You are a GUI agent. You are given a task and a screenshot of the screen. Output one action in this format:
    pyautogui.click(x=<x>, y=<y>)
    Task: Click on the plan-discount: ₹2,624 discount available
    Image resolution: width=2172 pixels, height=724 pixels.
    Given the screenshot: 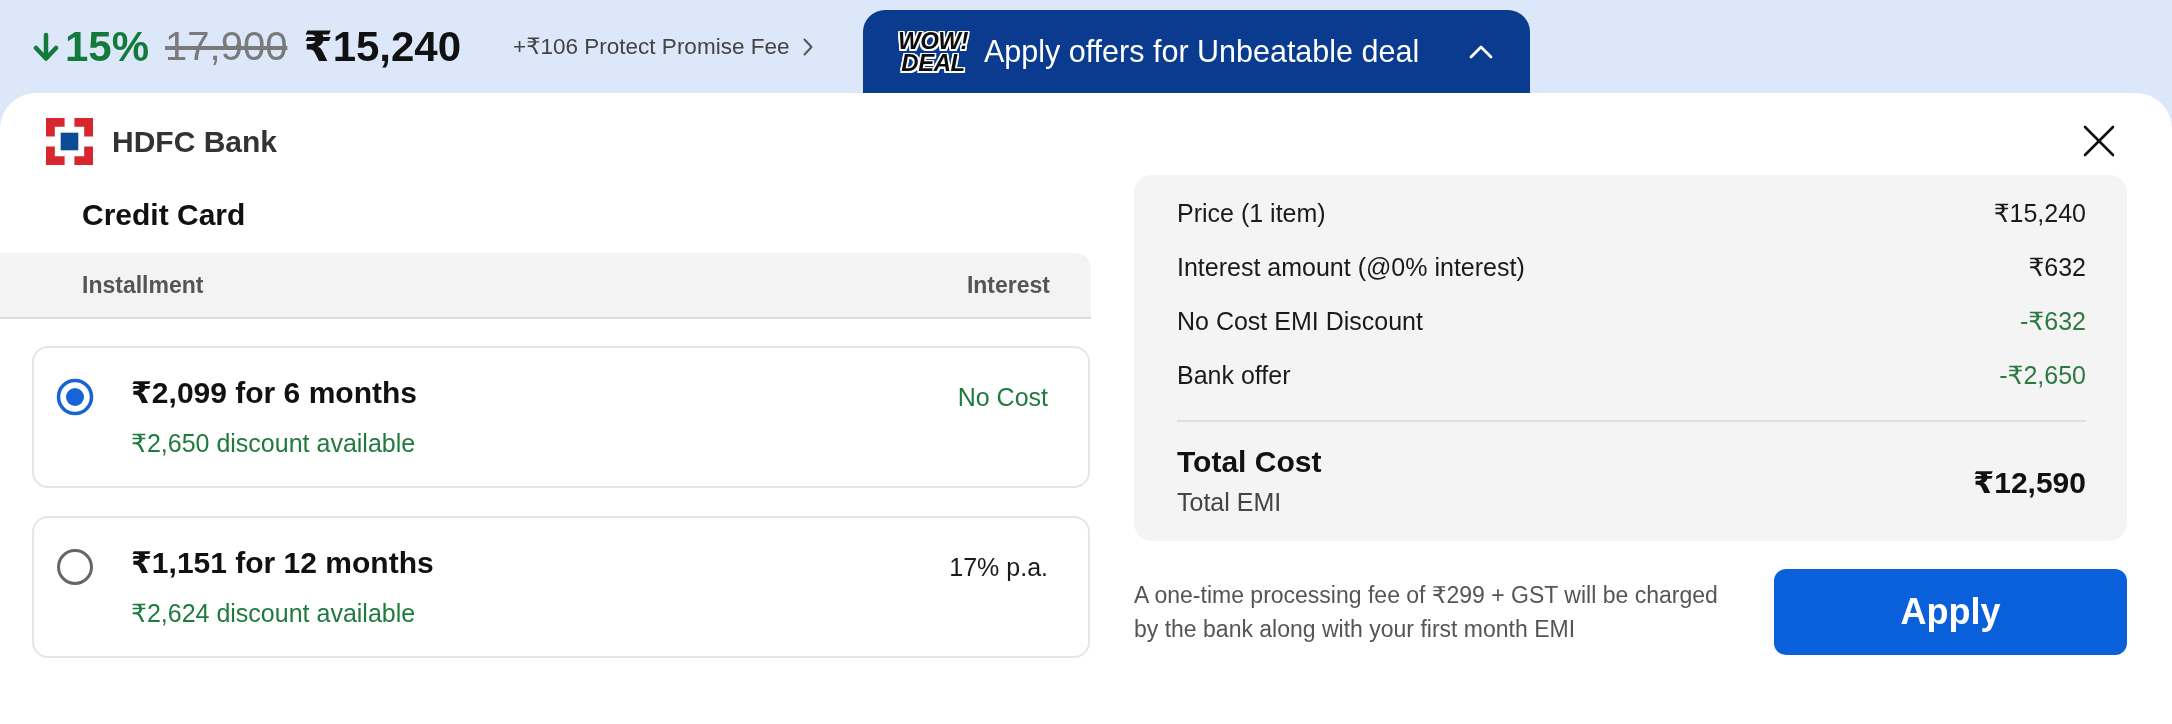 What is the action you would take?
    pyautogui.click(x=273, y=613)
    